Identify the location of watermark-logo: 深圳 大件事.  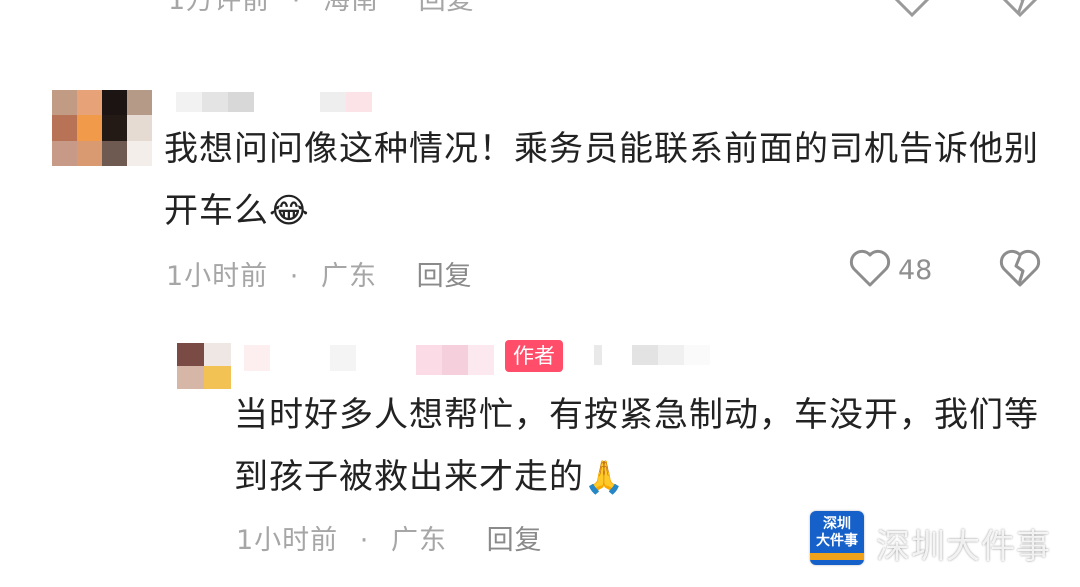
(837, 538).